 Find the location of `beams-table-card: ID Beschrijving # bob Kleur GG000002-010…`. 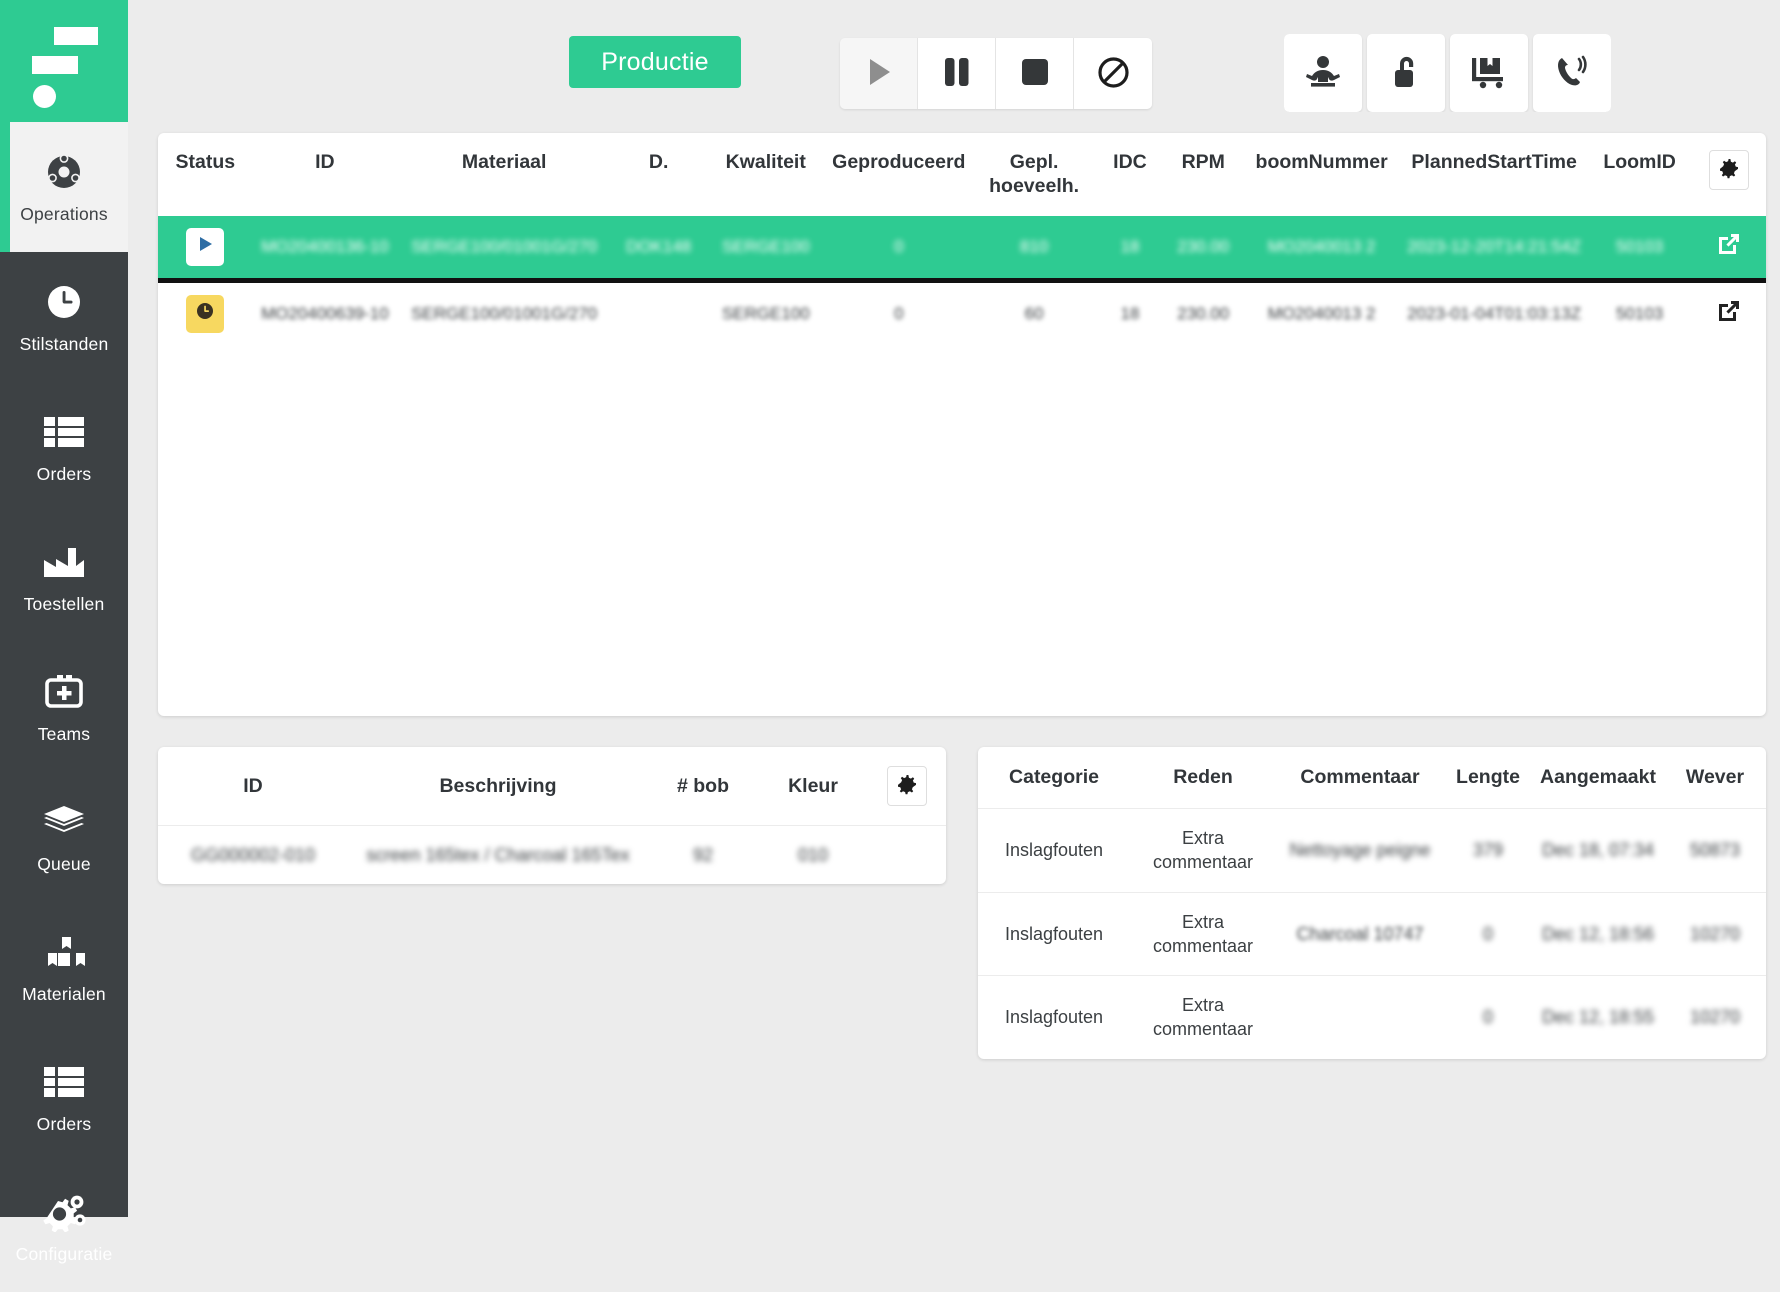

beams-table-card: ID Beschrijving # bob Kleur GG000002-010… is located at coordinates (552, 816).